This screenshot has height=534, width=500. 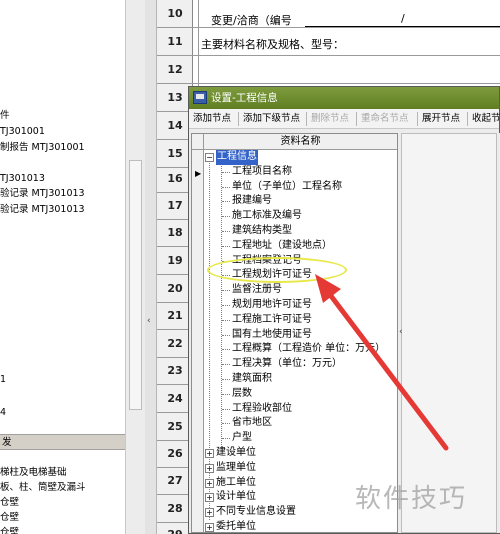 What do you see at coordinates (441, 118) in the screenshot?
I see `expand-node-button: 展开节点` at bounding box center [441, 118].